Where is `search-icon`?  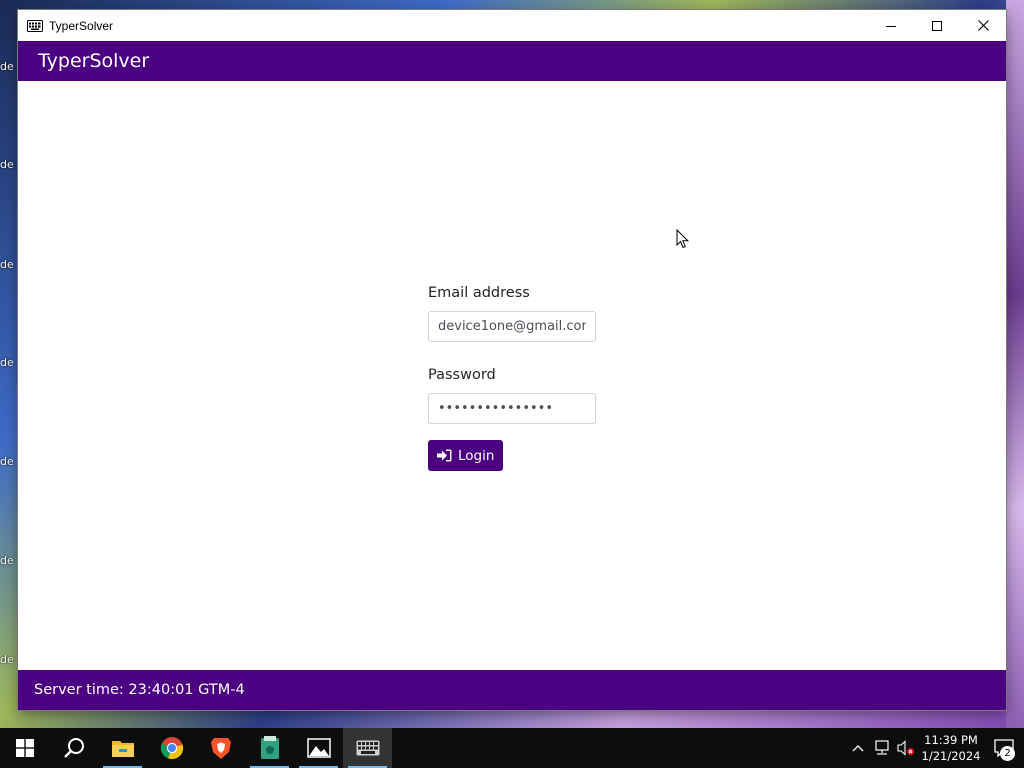 search-icon is located at coordinates (73, 748).